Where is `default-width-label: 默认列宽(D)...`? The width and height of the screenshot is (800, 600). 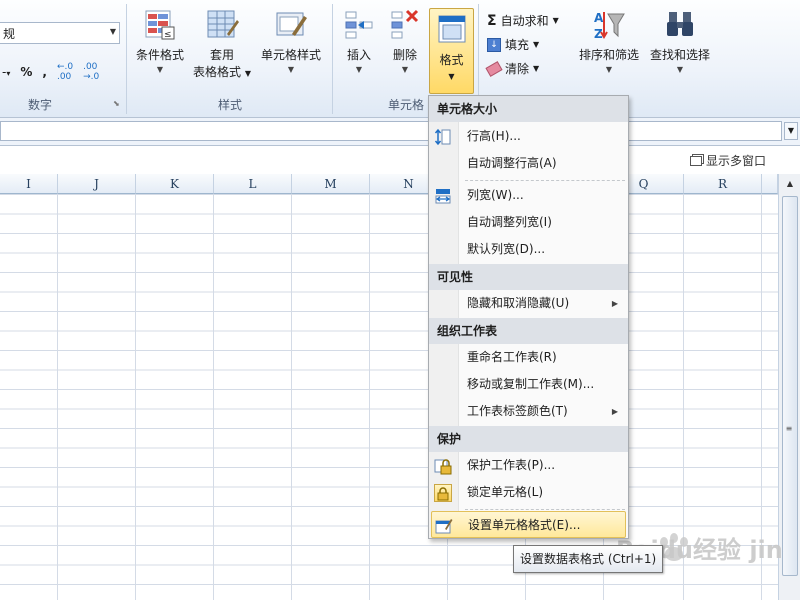 default-width-label: 默认列宽(D)... is located at coordinates (506, 249).